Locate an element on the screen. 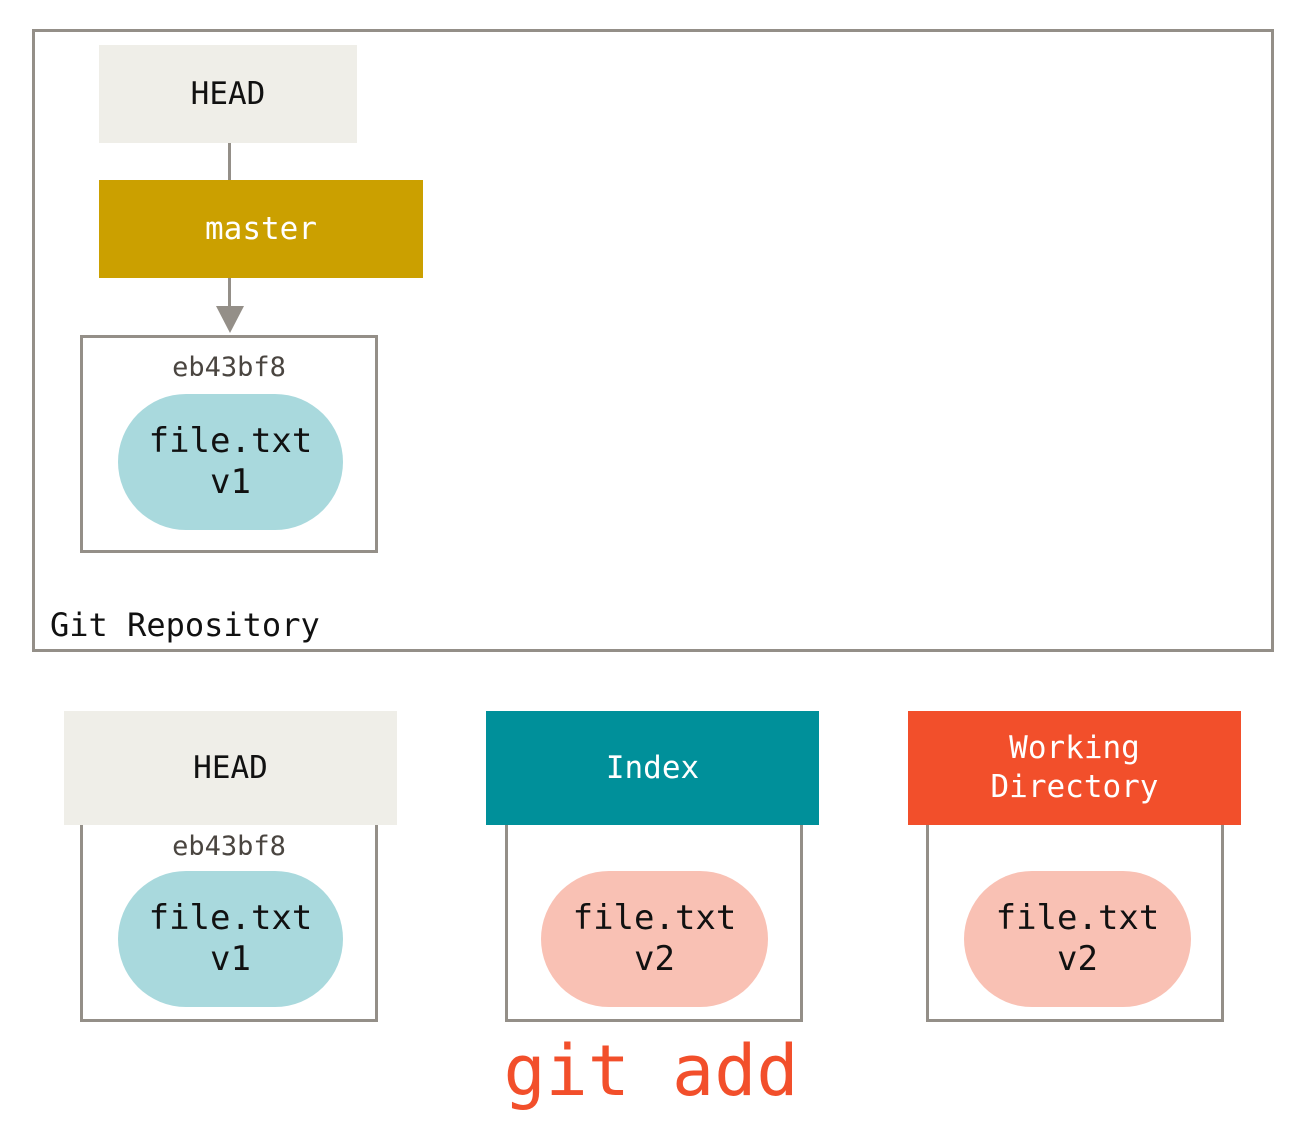 The image size is (1302, 1143). master-branch: master is located at coordinates (261, 229).